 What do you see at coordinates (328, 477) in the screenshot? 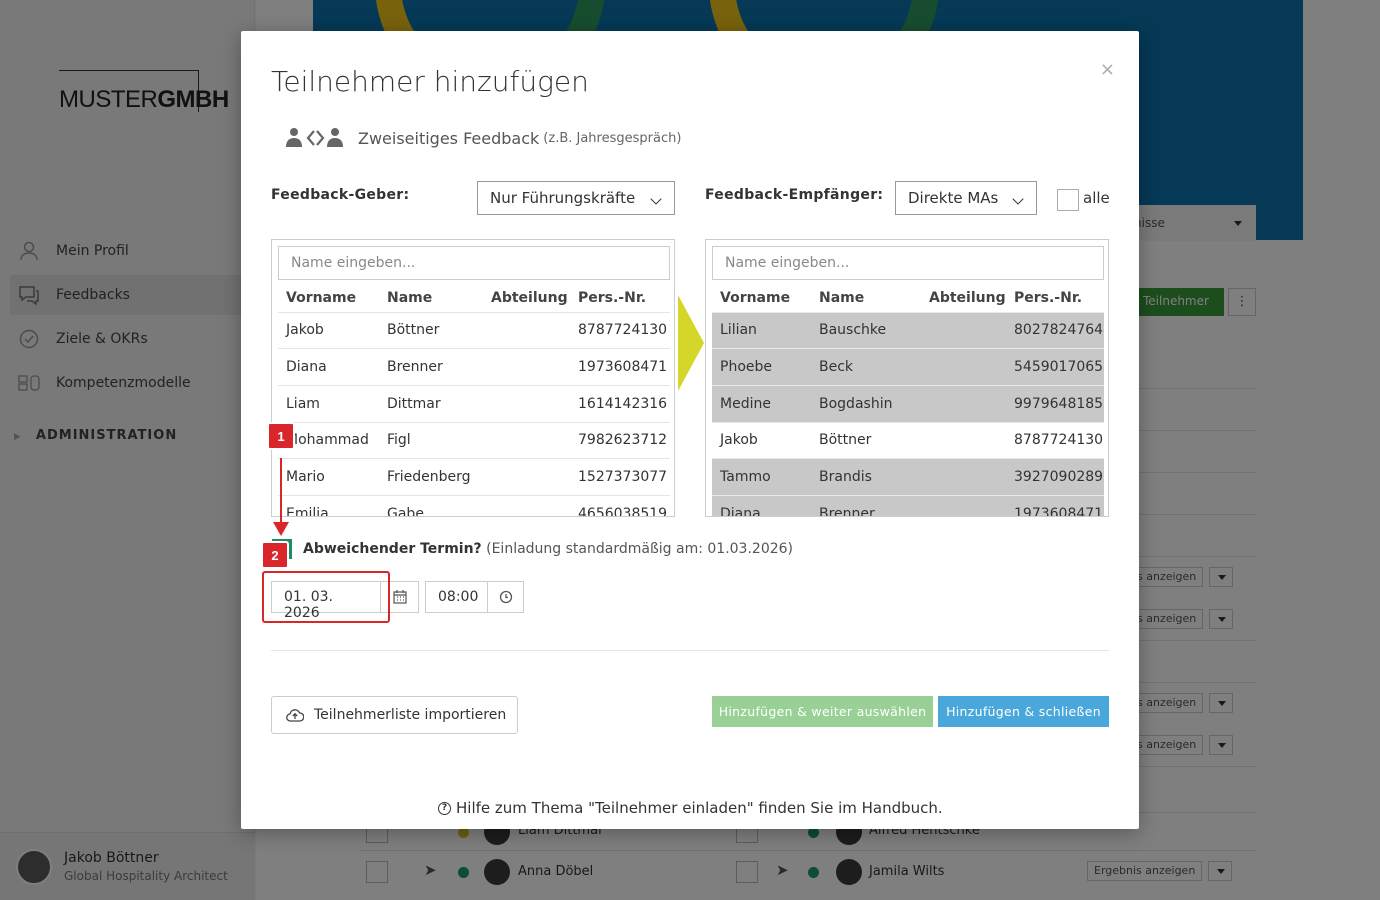
I see `cell-vorname: Mario` at bounding box center [328, 477].